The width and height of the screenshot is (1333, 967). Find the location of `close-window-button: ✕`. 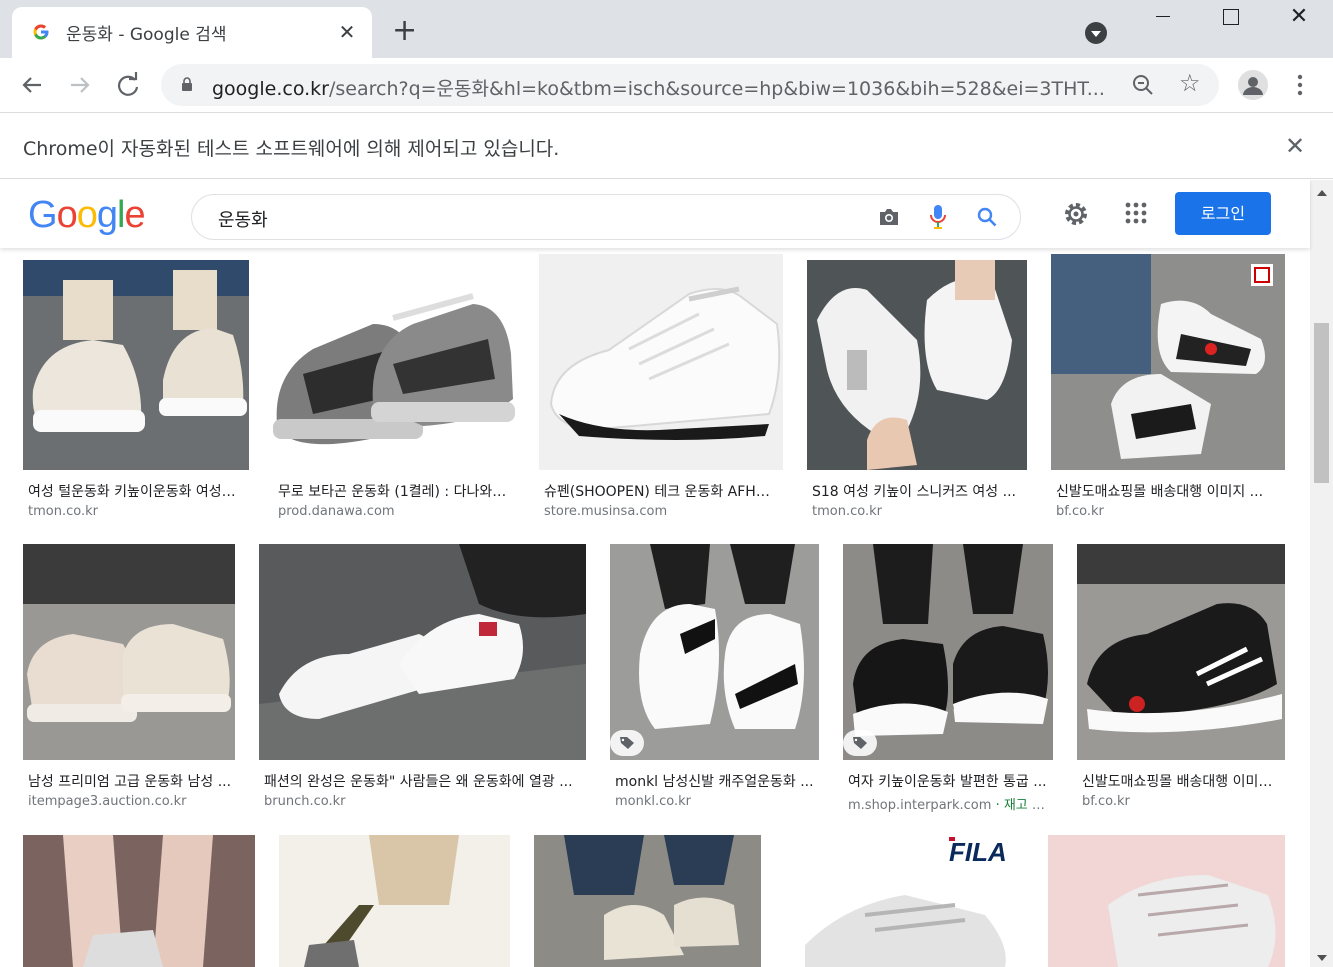

close-window-button: ✕ is located at coordinates (1299, 18).